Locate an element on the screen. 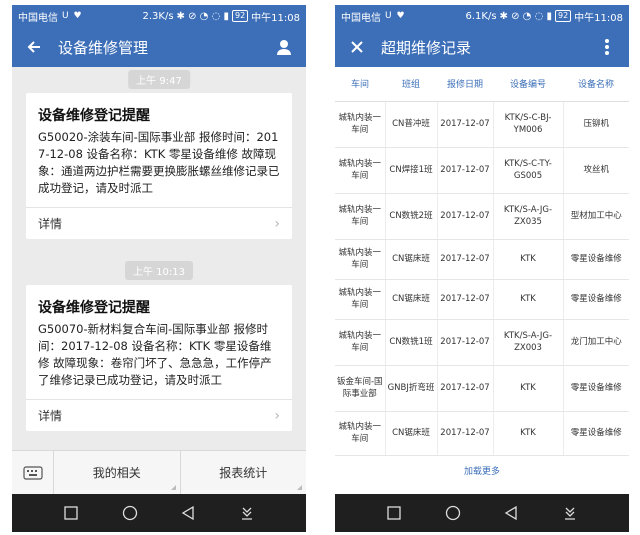 The height and width of the screenshot is (535, 640). menu-report-stats: 报表统计 is located at coordinates (244, 472).